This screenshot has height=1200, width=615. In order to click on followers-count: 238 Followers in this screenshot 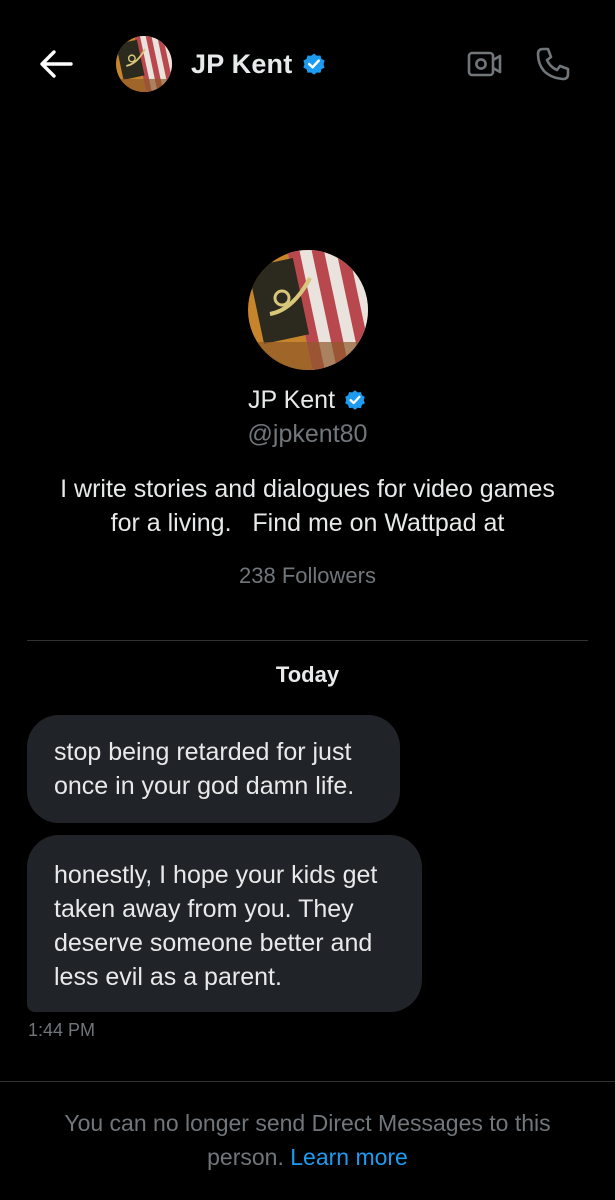, I will do `click(307, 576)`.